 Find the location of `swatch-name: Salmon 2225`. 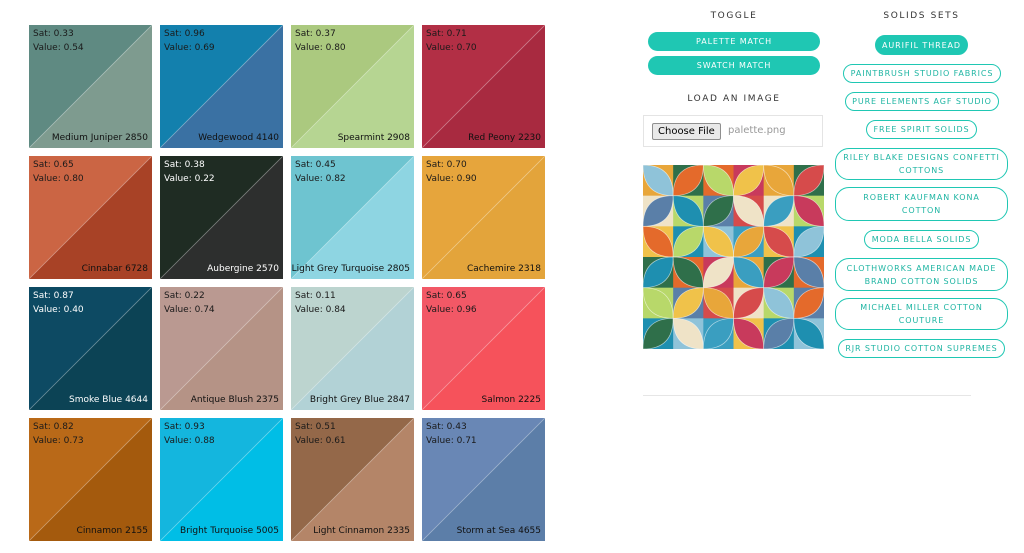

swatch-name: Salmon 2225 is located at coordinates (511, 400).